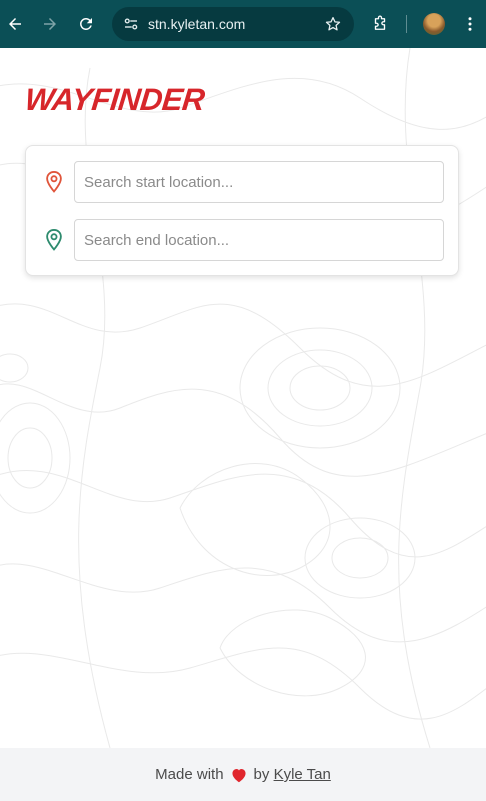 This screenshot has width=486, height=801. What do you see at coordinates (434, 24) in the screenshot?
I see `profile-avatar` at bounding box center [434, 24].